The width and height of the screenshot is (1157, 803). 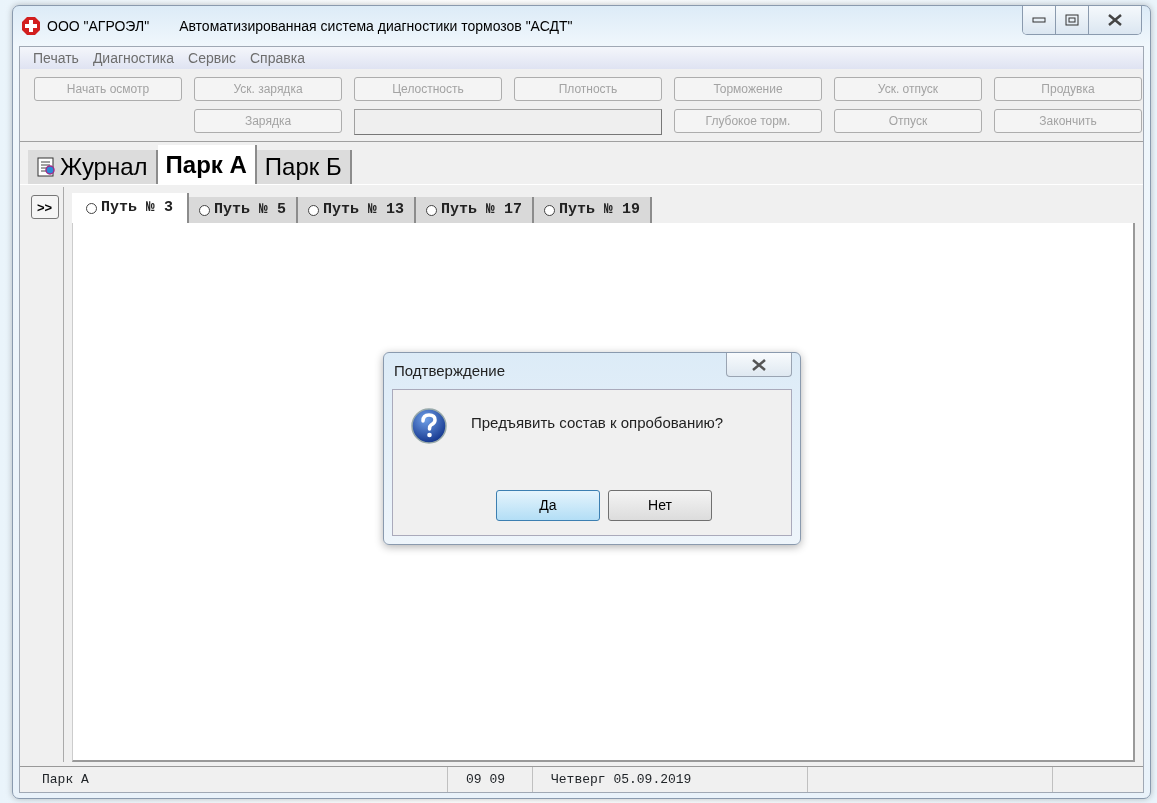 I want to click on minimize-button, so click(x=1039, y=20).